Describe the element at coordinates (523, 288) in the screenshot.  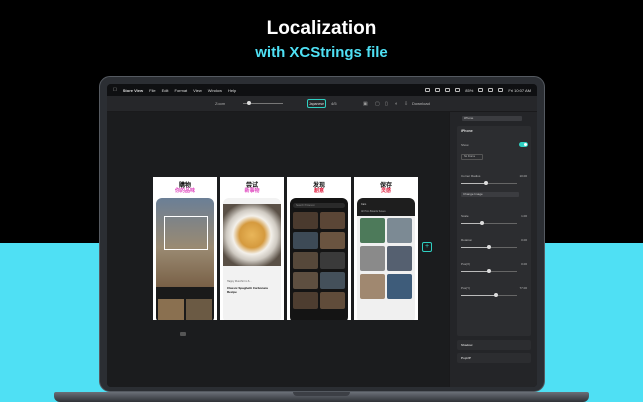
I see `pos-y-value: 77.00` at that location.